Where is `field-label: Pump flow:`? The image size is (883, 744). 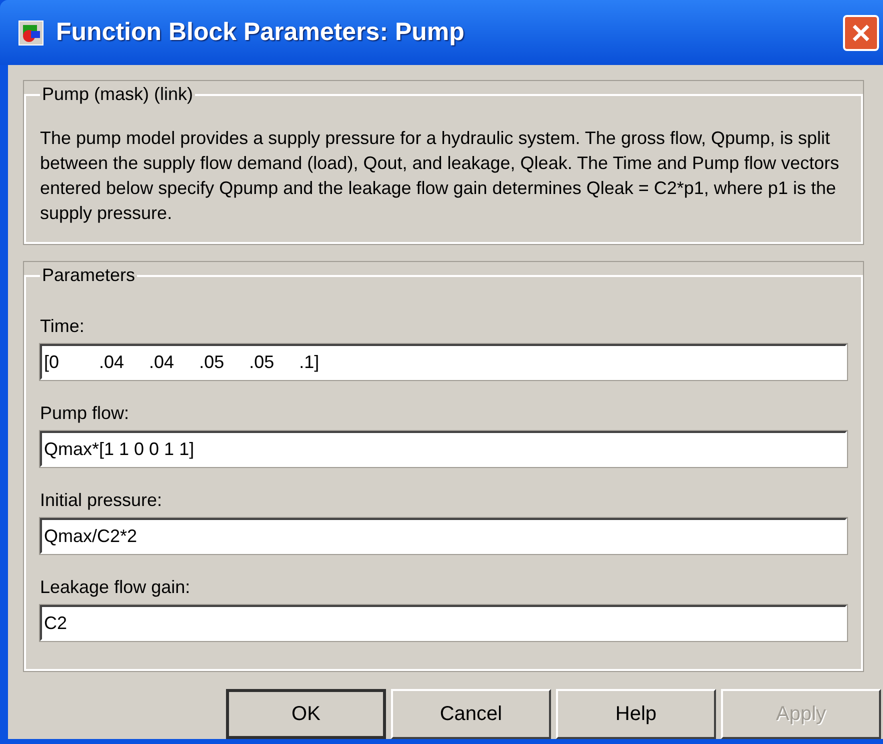
field-label: Pump flow: is located at coordinates (85, 413).